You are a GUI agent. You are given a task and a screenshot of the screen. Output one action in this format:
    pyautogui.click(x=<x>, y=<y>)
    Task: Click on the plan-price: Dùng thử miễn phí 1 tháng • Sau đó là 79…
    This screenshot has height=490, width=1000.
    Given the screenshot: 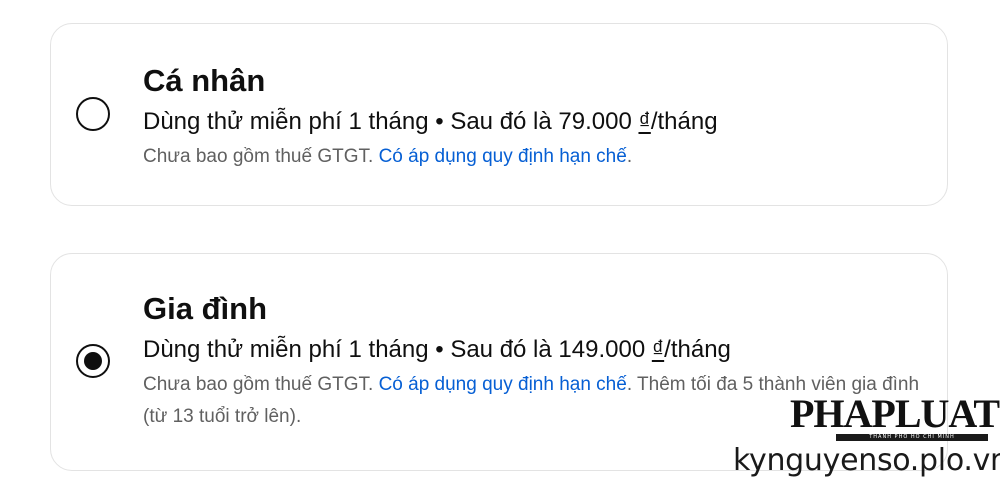 What is the action you would take?
    pyautogui.click(x=533, y=122)
    